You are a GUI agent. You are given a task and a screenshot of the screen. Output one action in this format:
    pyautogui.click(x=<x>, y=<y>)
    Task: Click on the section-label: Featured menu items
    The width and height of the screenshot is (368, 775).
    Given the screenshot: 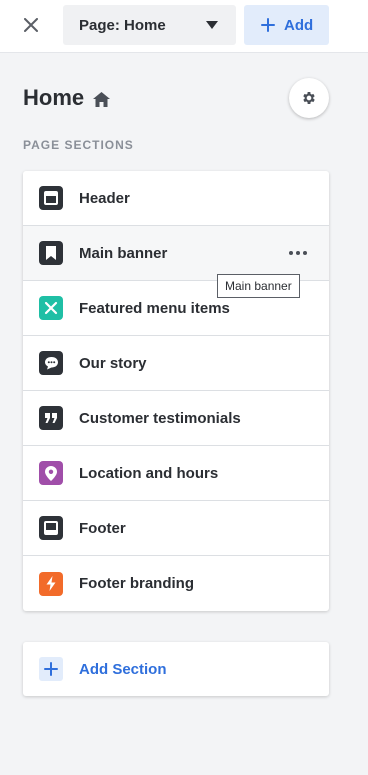 What is the action you would take?
    pyautogui.click(x=154, y=308)
    